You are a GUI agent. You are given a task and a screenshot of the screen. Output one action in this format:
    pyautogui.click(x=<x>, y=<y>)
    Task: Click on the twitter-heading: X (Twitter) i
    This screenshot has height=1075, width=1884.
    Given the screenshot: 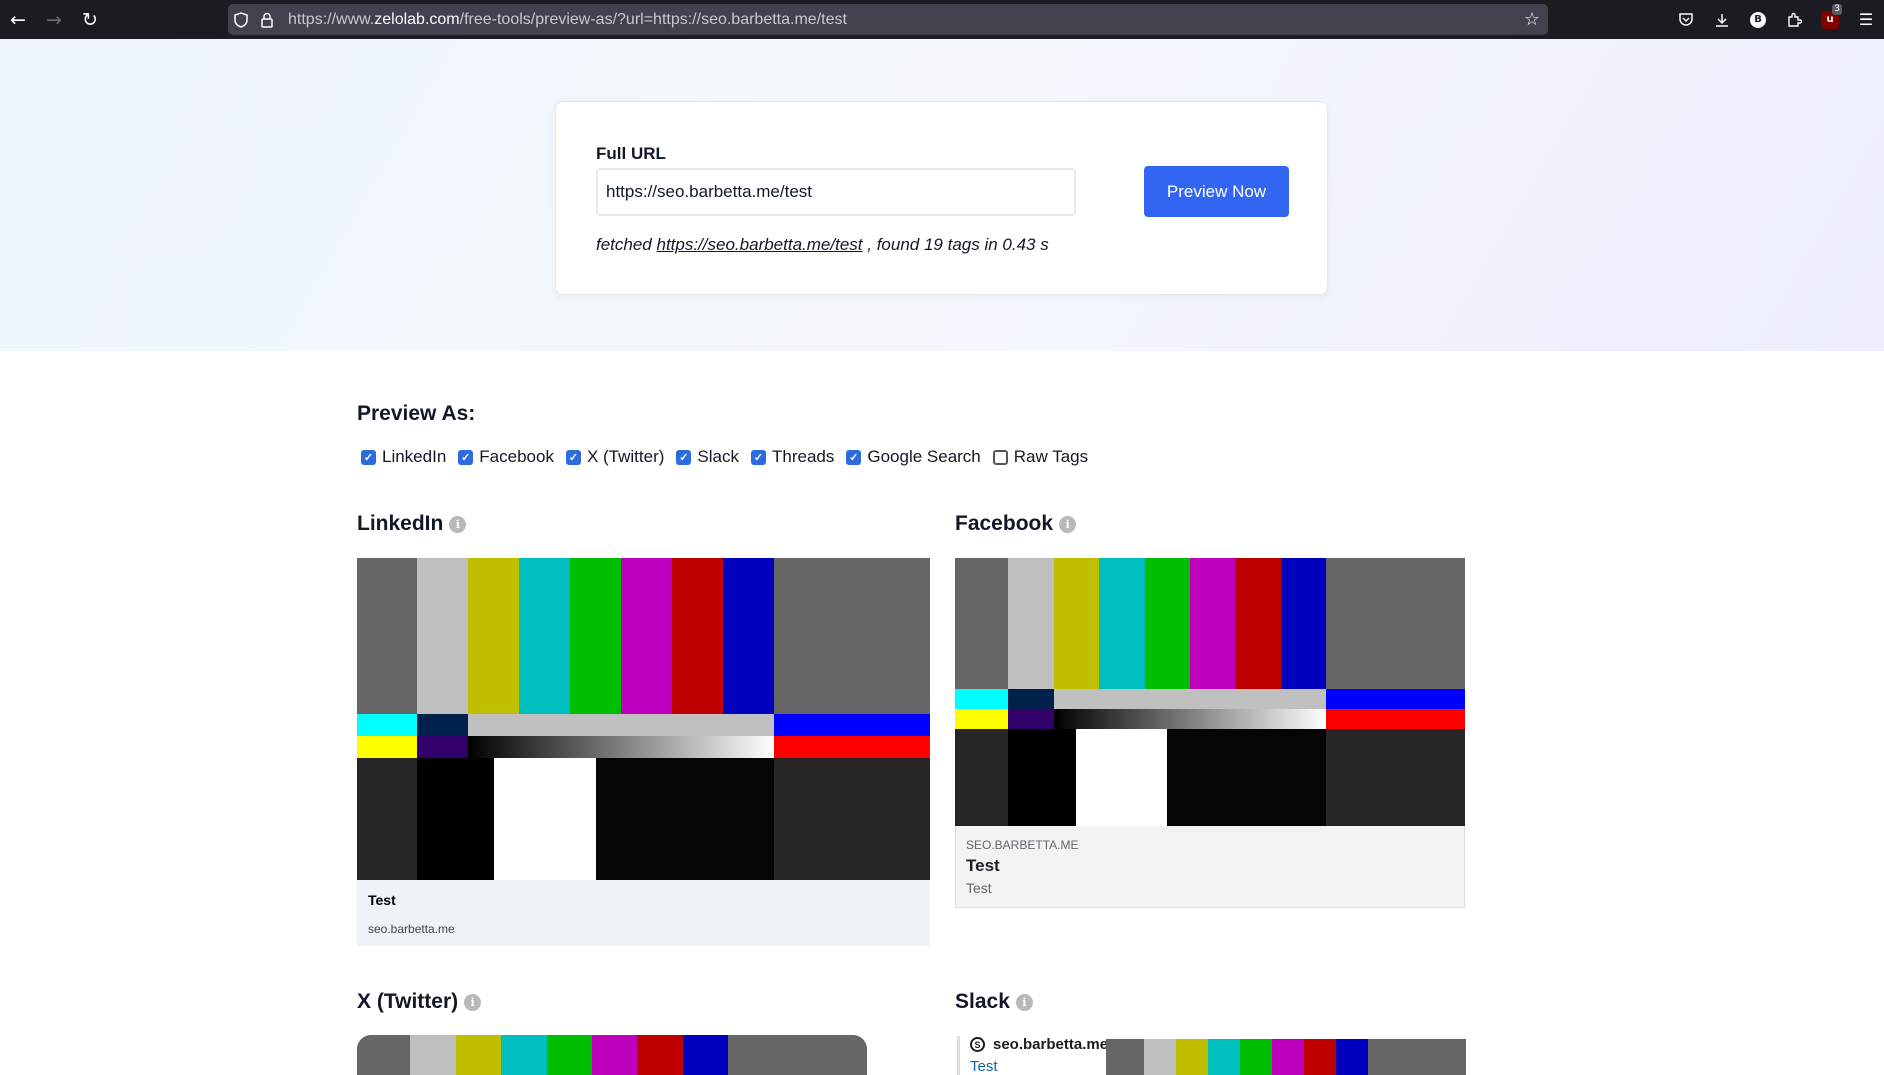 What is the action you would take?
    pyautogui.click(x=419, y=1002)
    